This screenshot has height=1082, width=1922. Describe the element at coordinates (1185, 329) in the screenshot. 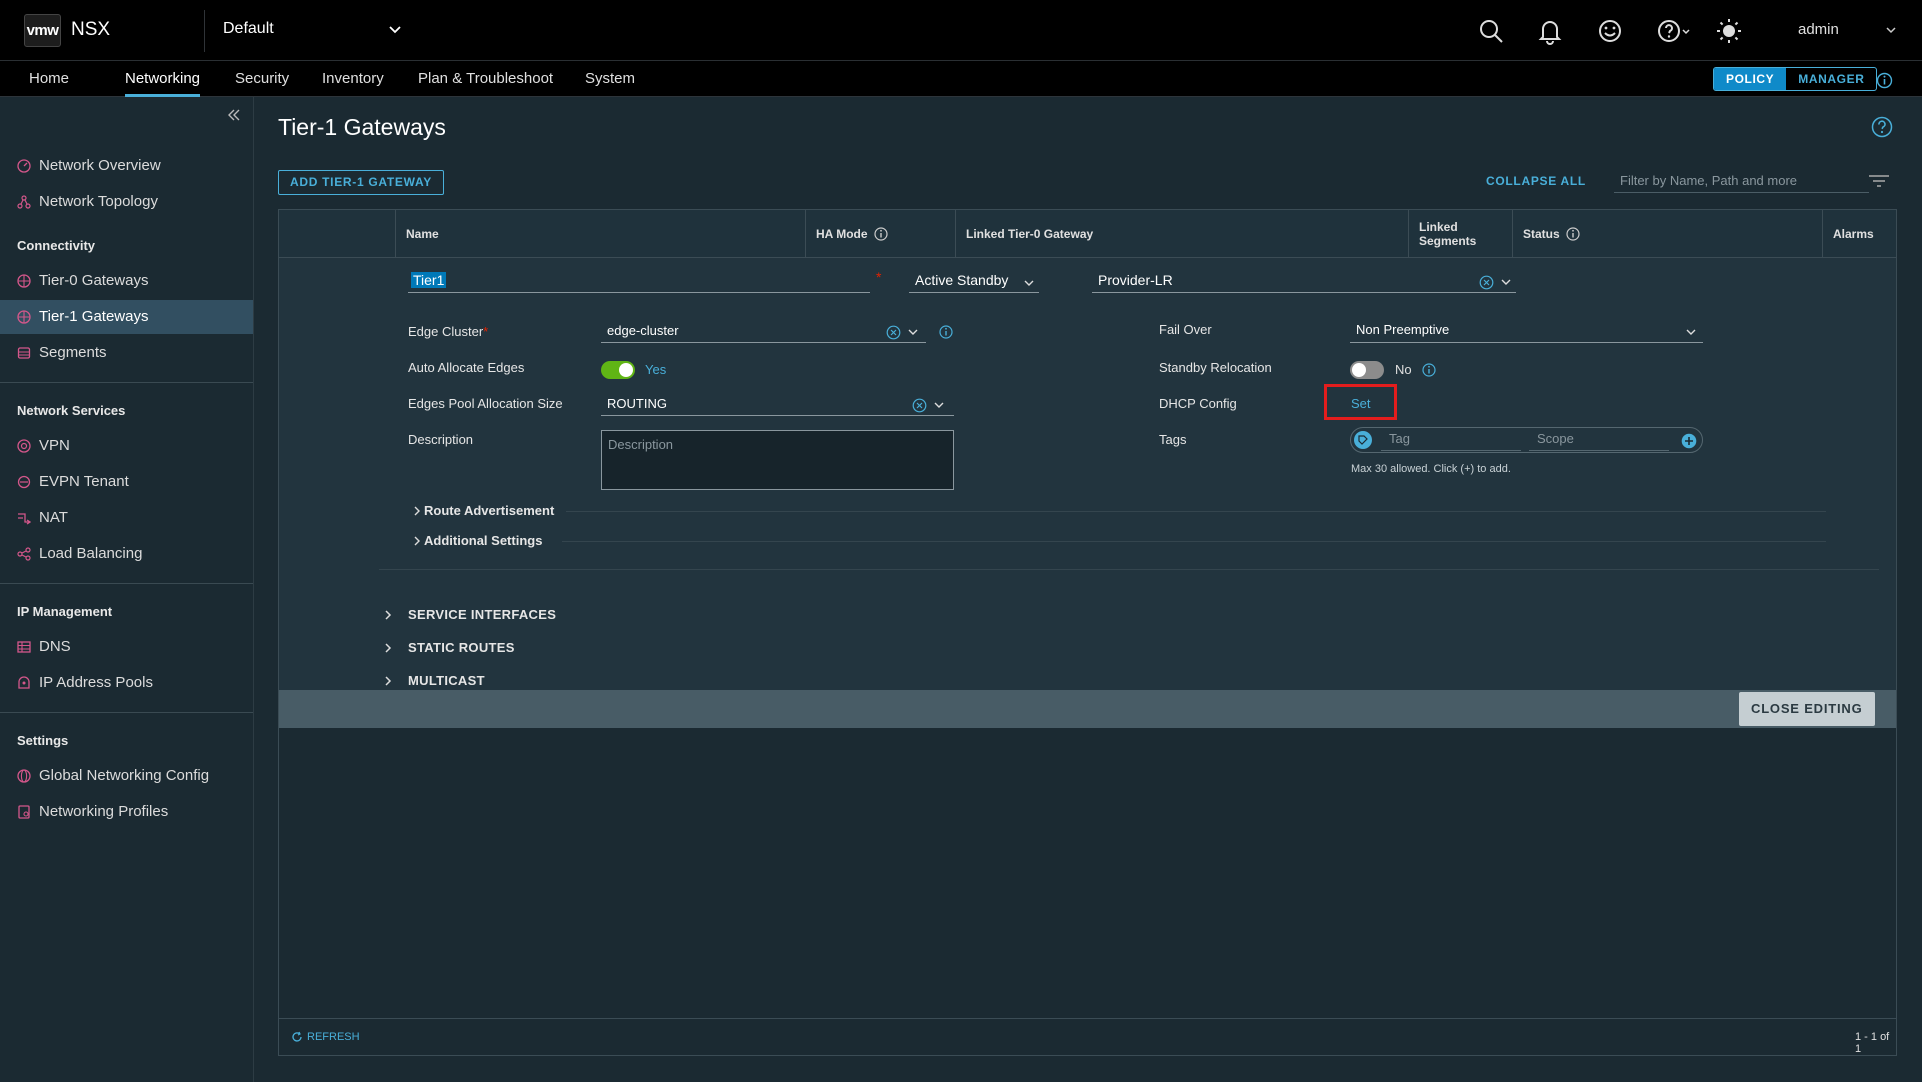

I see `fail-over-label: Fail Over` at that location.